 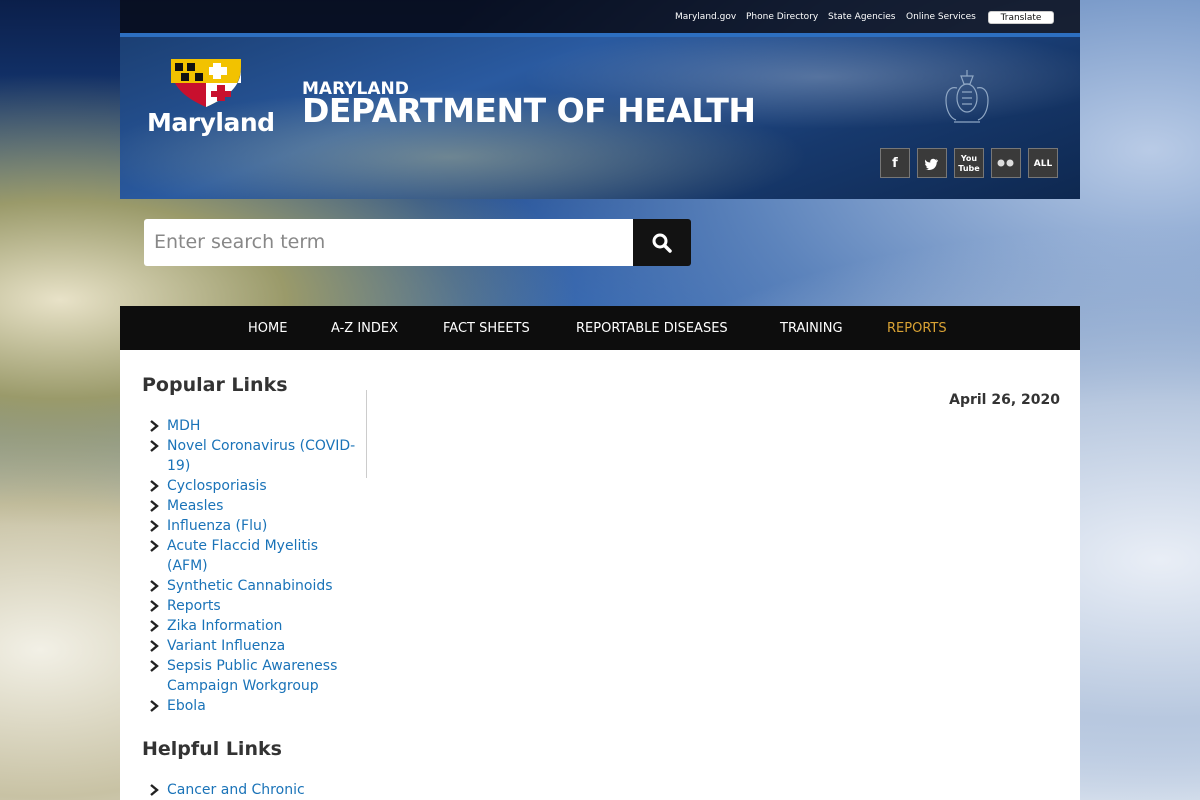 What do you see at coordinates (941, 17) in the screenshot?
I see `utility-link-online-services: Online Services` at bounding box center [941, 17].